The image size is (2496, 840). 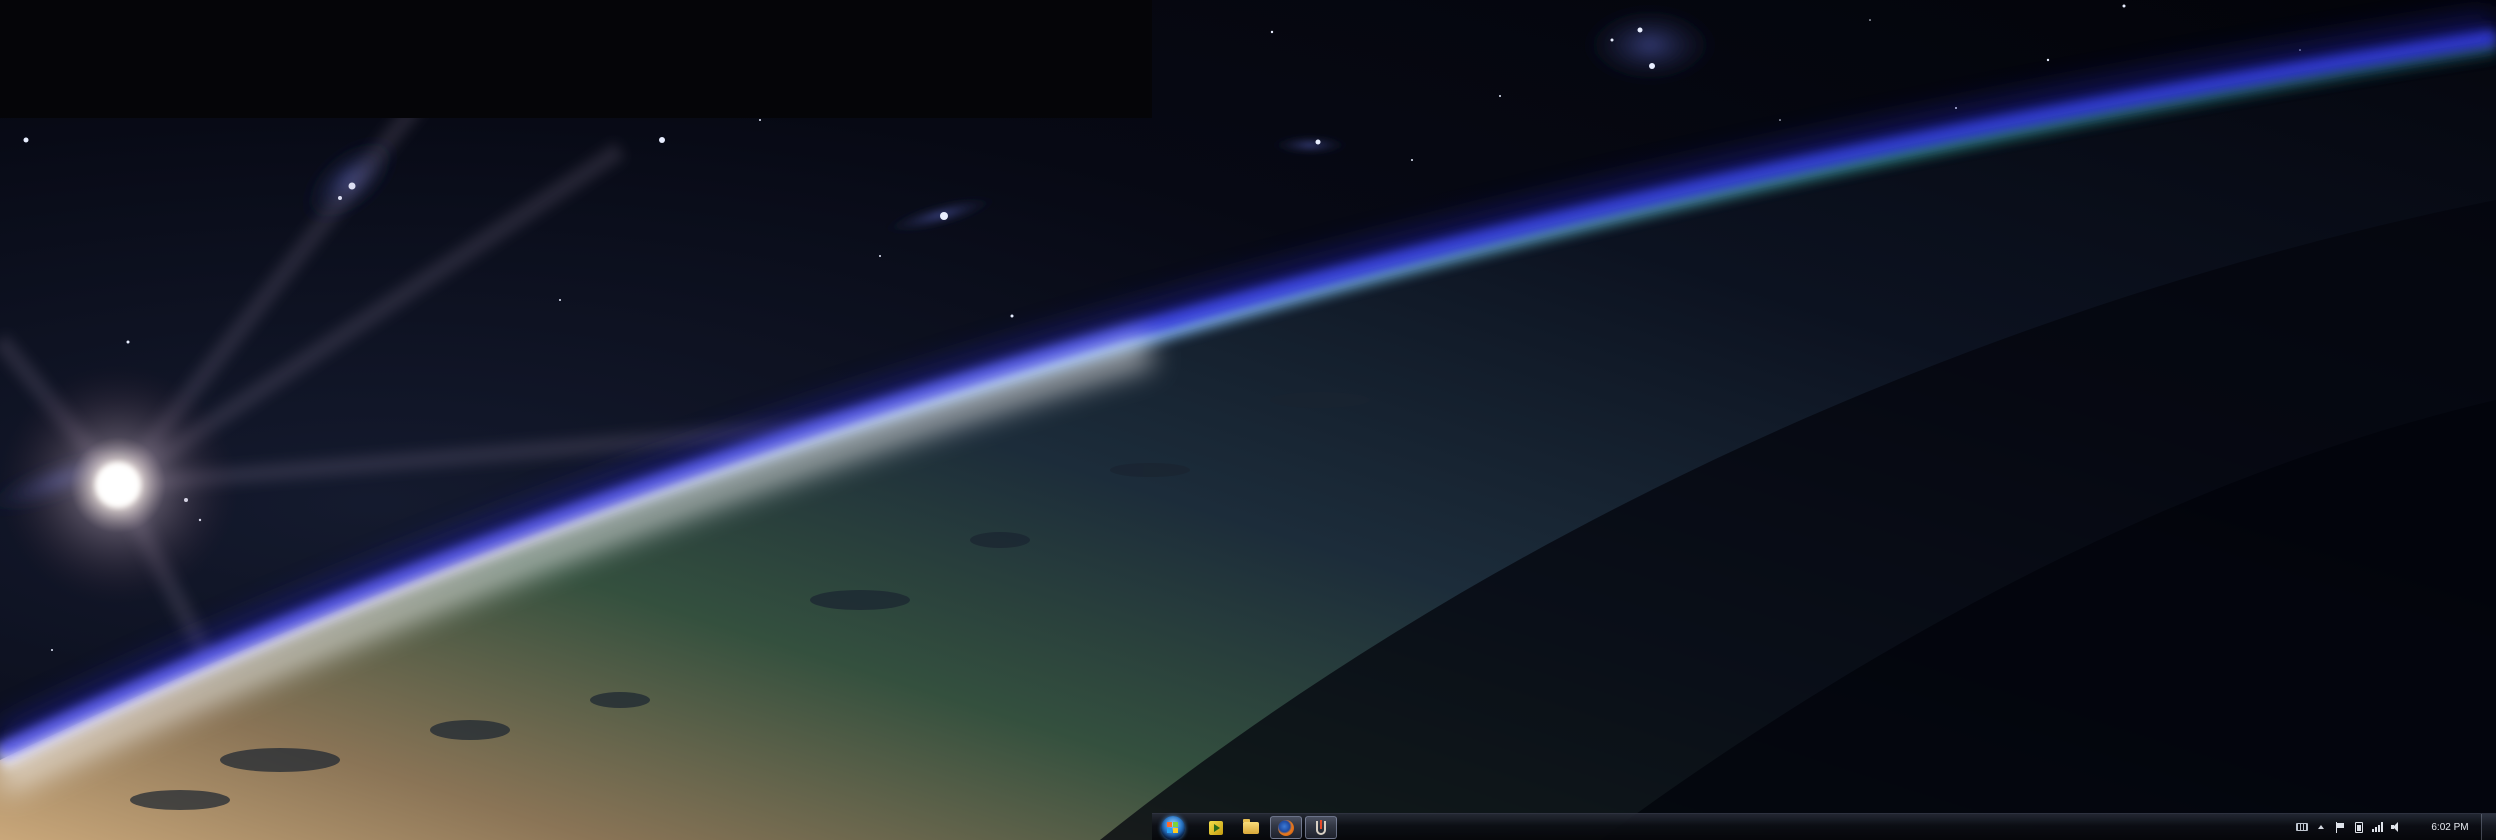 I want to click on action-center-flag-icon, so click(x=2340, y=827).